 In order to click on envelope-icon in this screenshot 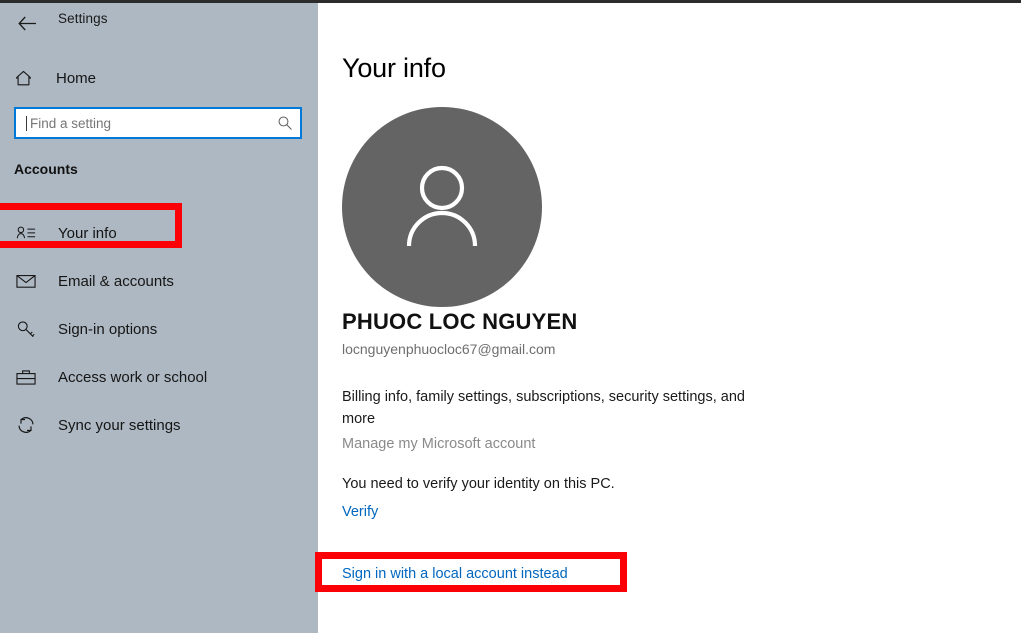, I will do `click(31, 281)`.